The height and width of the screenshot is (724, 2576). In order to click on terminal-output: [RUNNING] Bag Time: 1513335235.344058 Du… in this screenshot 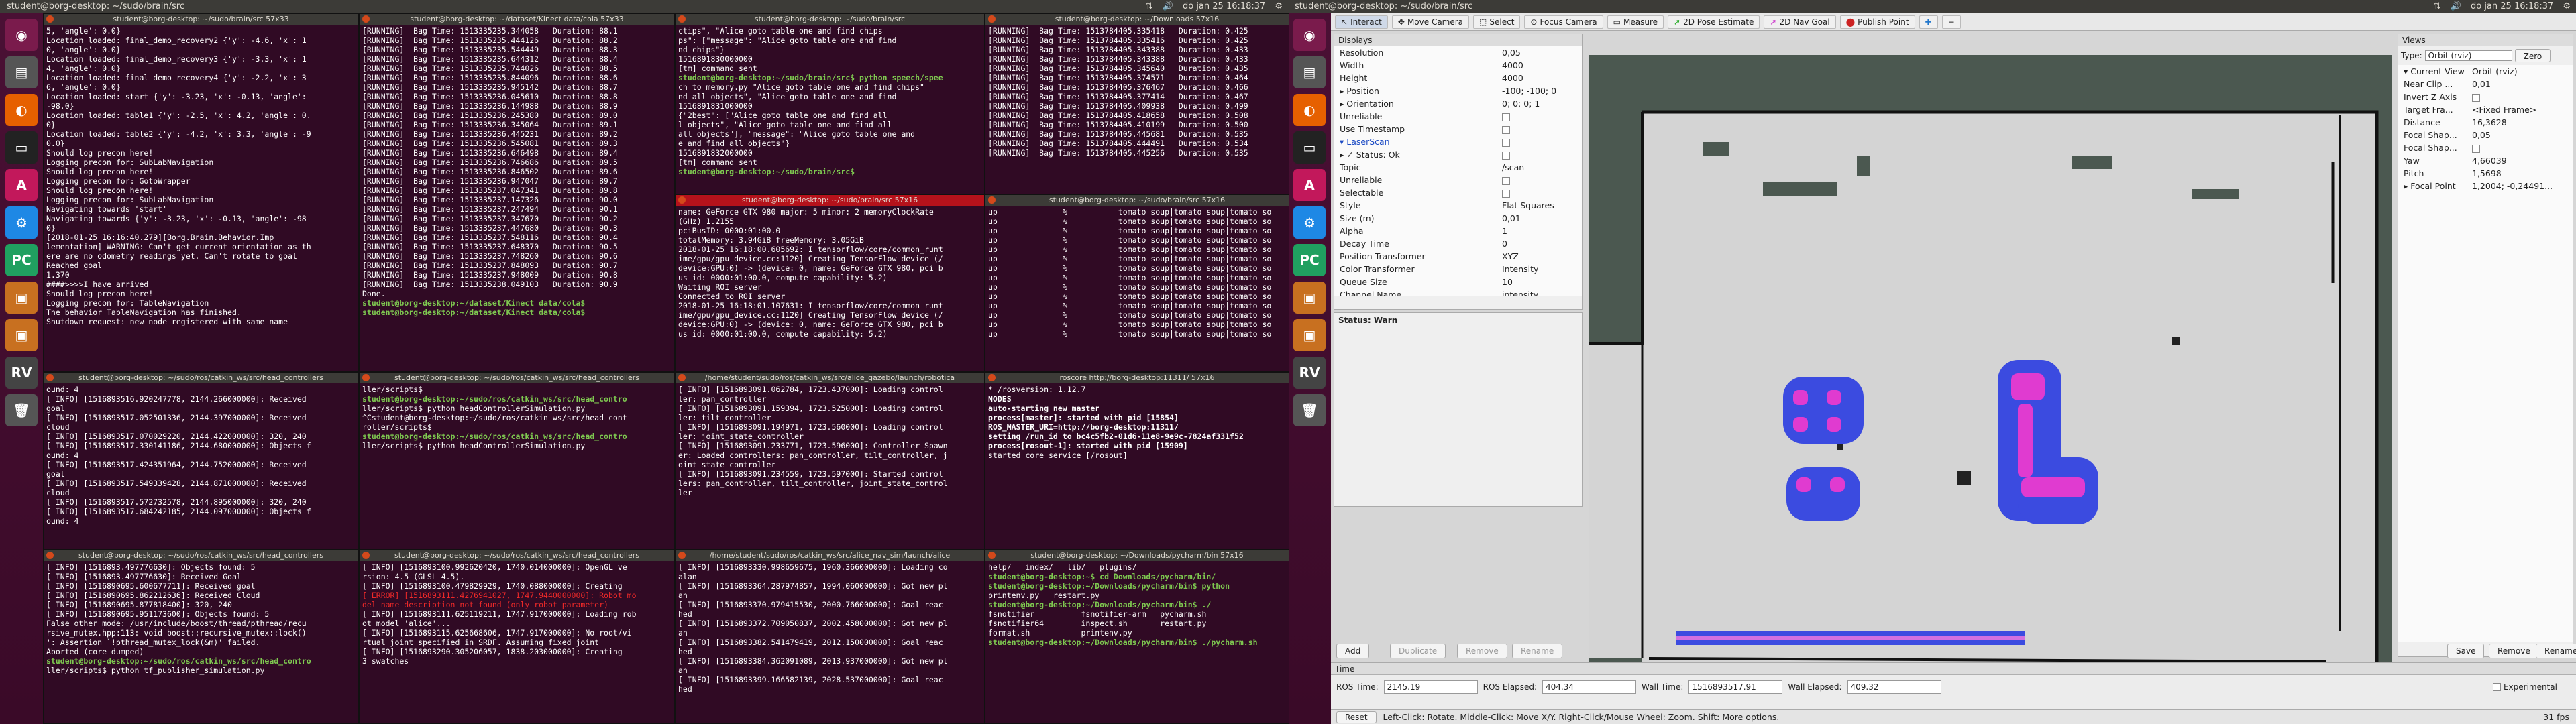, I will do `click(517, 171)`.